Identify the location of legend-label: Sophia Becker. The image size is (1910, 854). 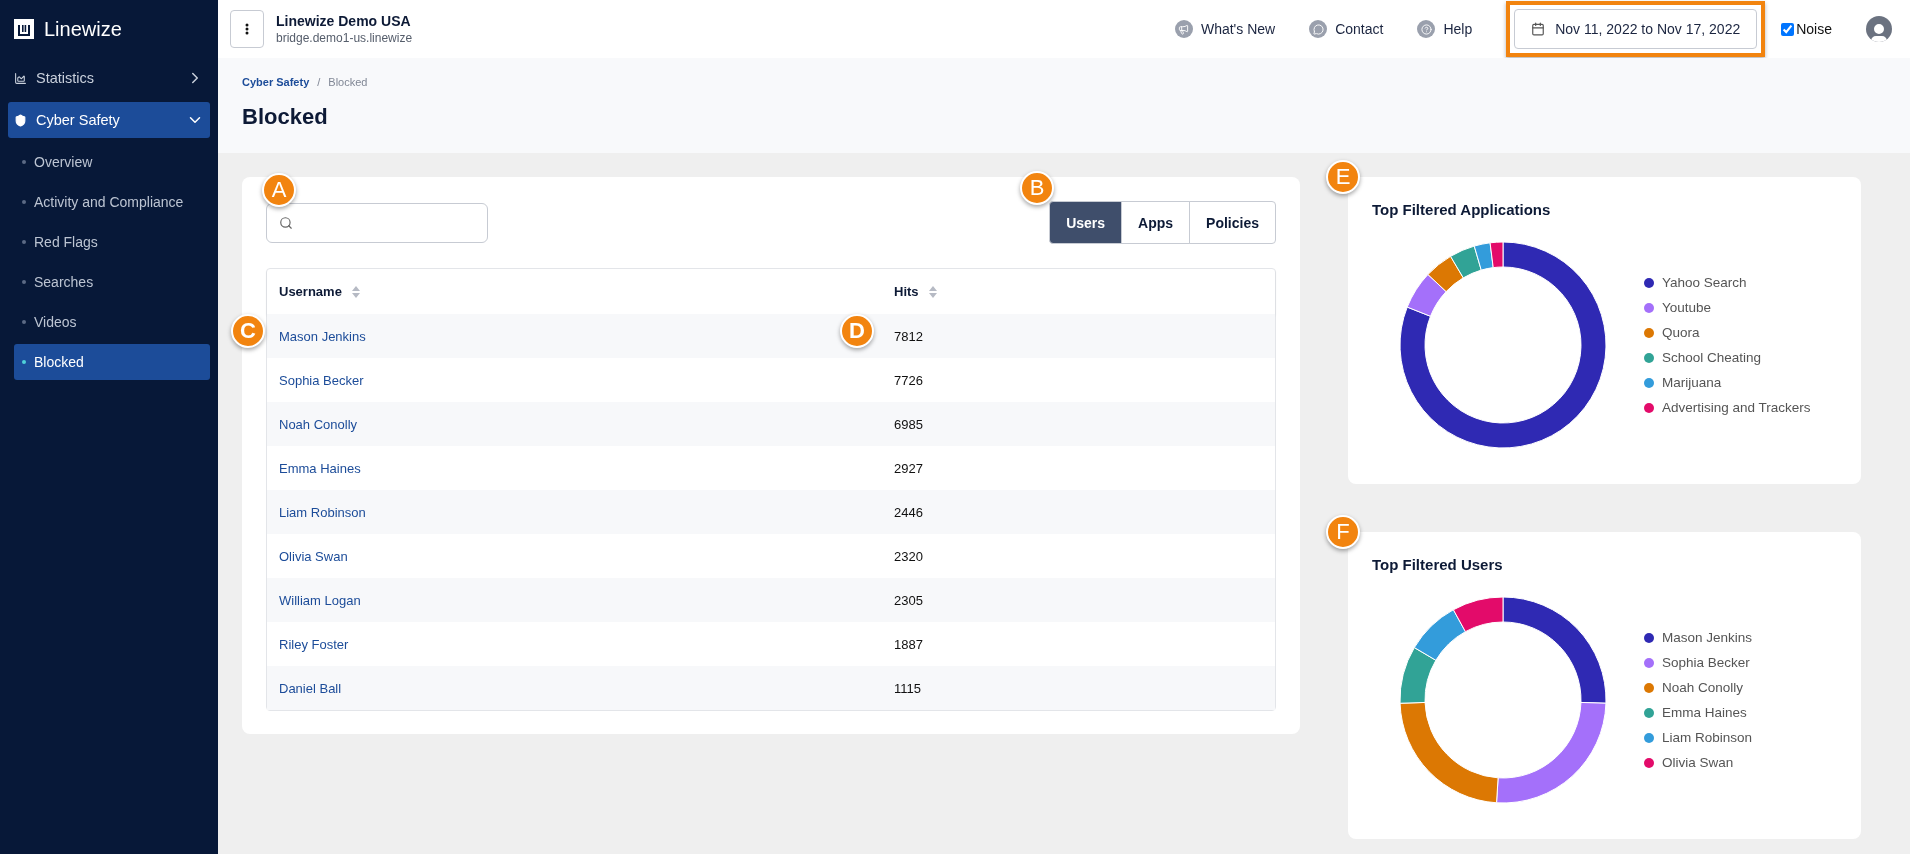
(1706, 662).